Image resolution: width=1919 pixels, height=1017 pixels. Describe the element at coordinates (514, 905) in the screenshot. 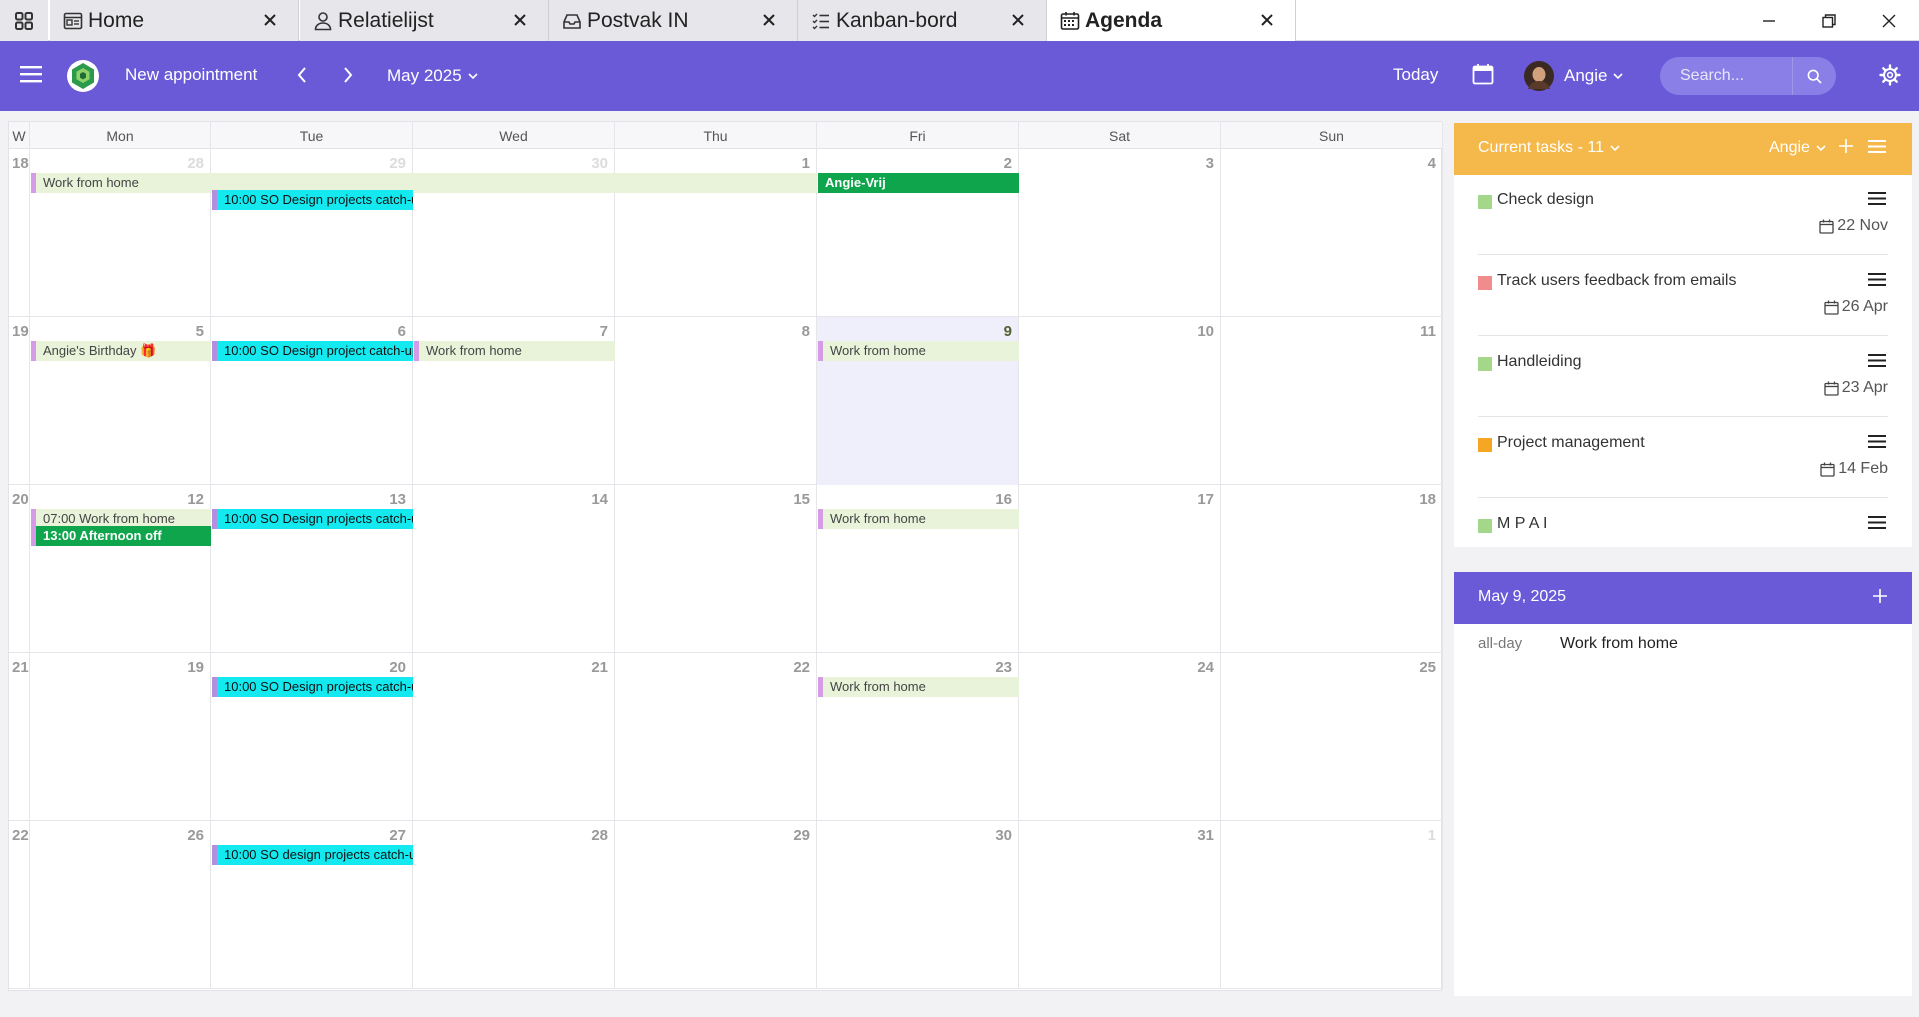

I see `day-cell: 28` at that location.